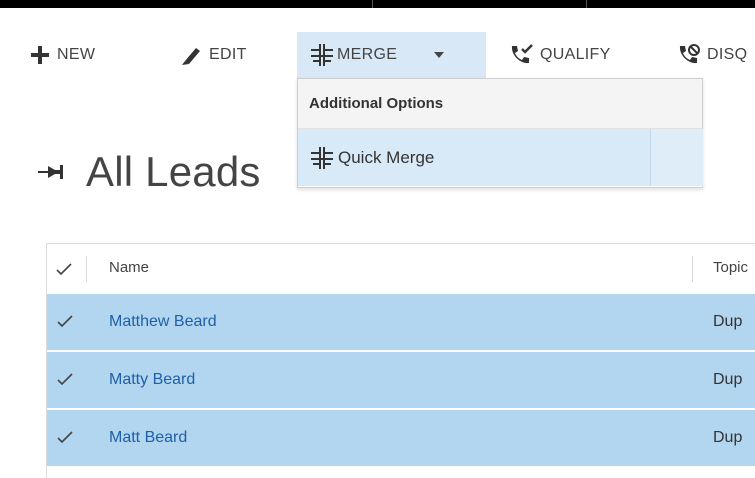 This screenshot has height=478, width=755. I want to click on grid-header: Name Topic, so click(401, 269).